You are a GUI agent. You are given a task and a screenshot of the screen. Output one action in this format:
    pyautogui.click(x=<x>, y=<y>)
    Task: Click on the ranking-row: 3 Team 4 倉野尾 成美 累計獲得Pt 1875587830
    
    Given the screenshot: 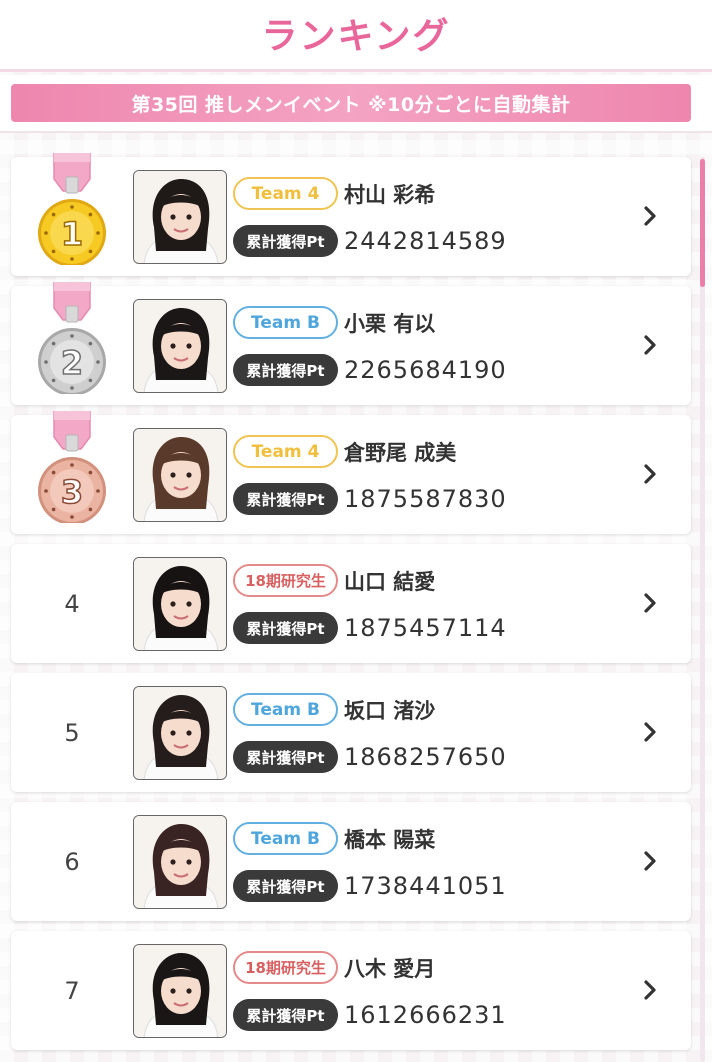 What is the action you would take?
    pyautogui.click(x=351, y=472)
    